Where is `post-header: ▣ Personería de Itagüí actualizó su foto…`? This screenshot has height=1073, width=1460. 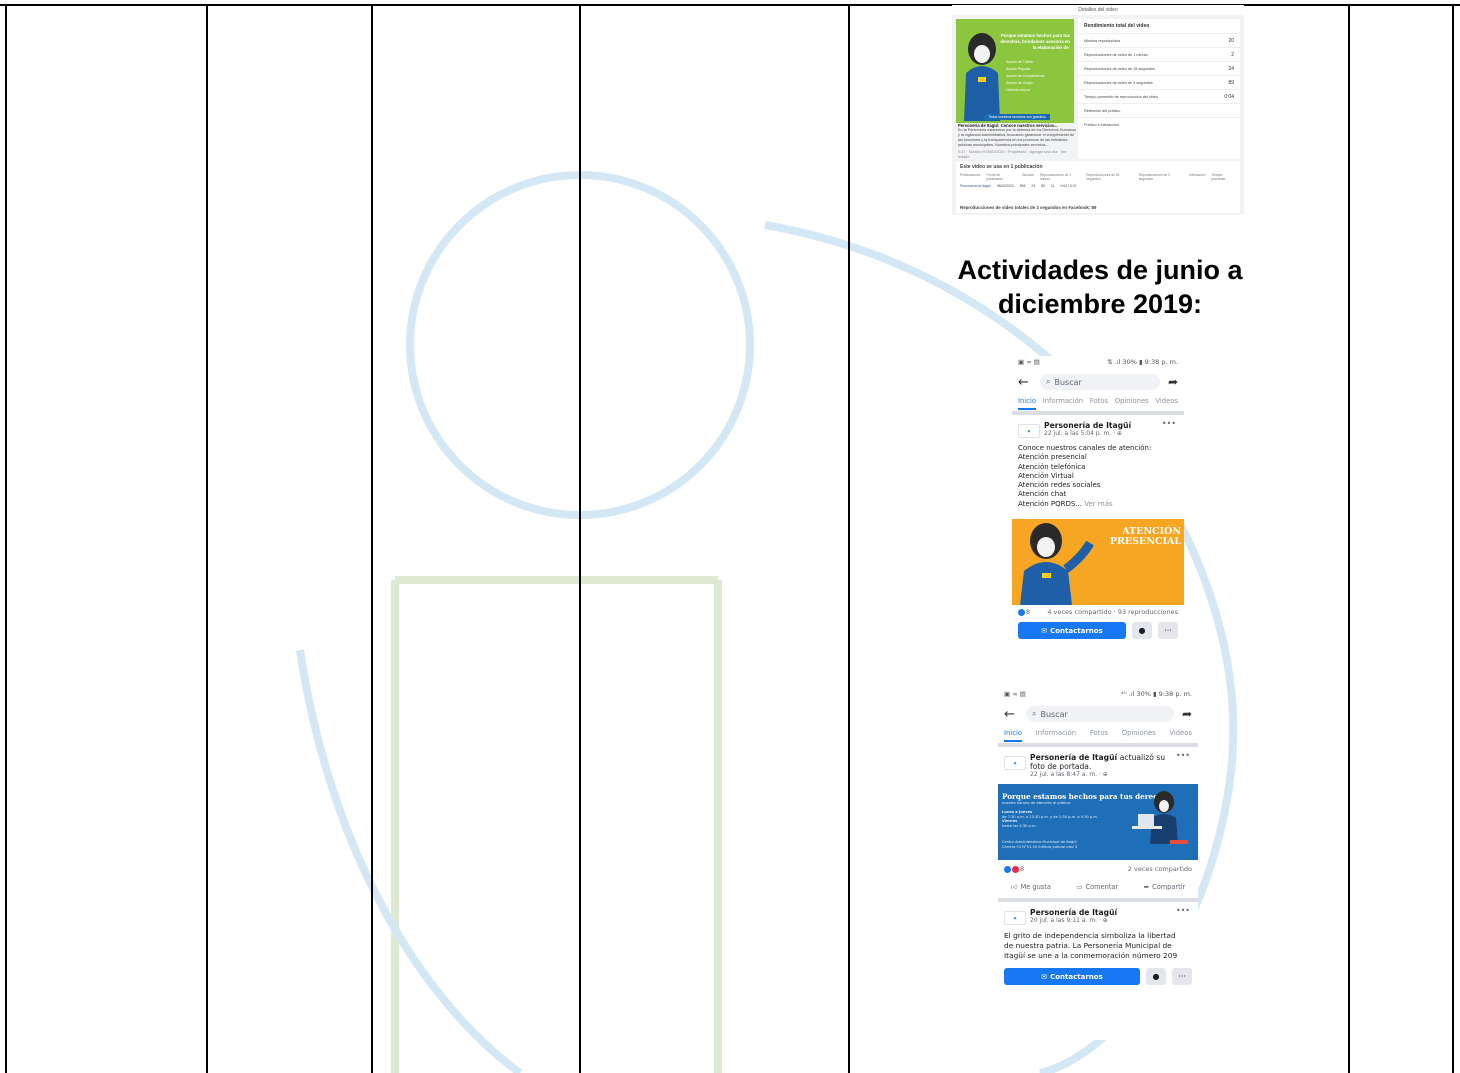
post-header: ▣ Personería de Itagüí actualizó su foto… is located at coordinates (1098, 763).